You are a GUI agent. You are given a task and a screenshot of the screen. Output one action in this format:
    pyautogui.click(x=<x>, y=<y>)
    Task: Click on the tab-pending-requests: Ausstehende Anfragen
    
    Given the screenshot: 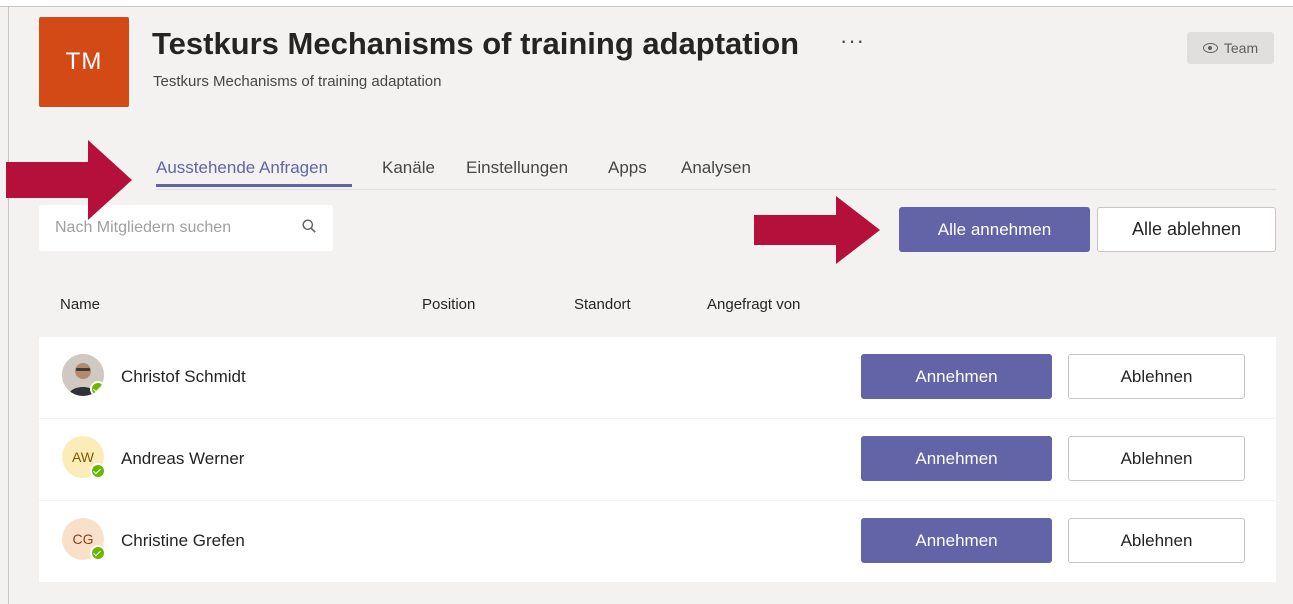 What is the action you would take?
    pyautogui.click(x=242, y=168)
    